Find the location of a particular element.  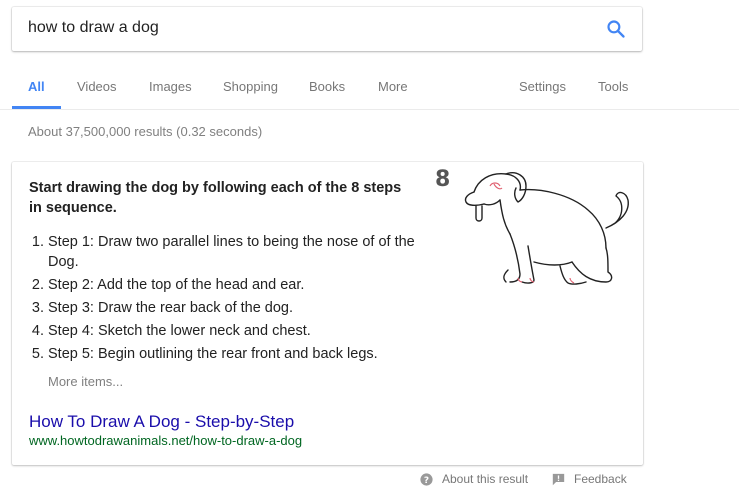

search-icon is located at coordinates (616, 29).